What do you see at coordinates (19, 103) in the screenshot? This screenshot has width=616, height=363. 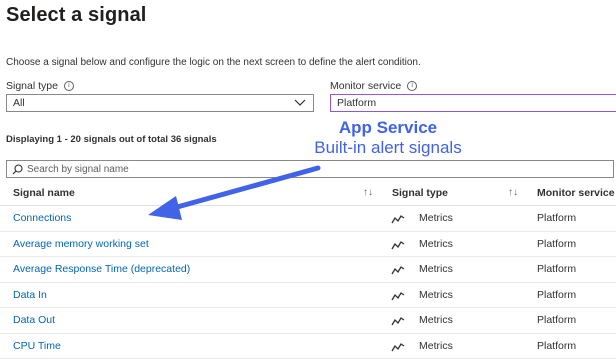 I see `signal-type-value: All` at bounding box center [19, 103].